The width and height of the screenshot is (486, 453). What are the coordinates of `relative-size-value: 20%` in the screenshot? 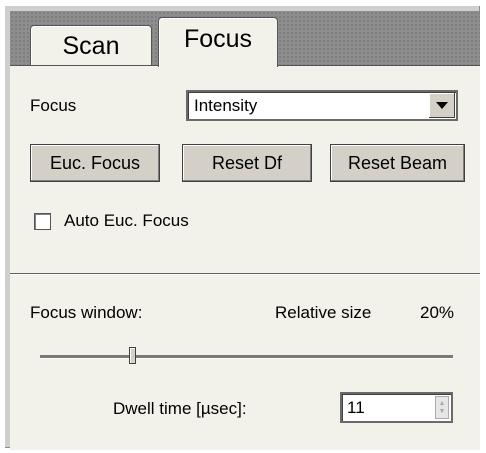 It's located at (437, 312).